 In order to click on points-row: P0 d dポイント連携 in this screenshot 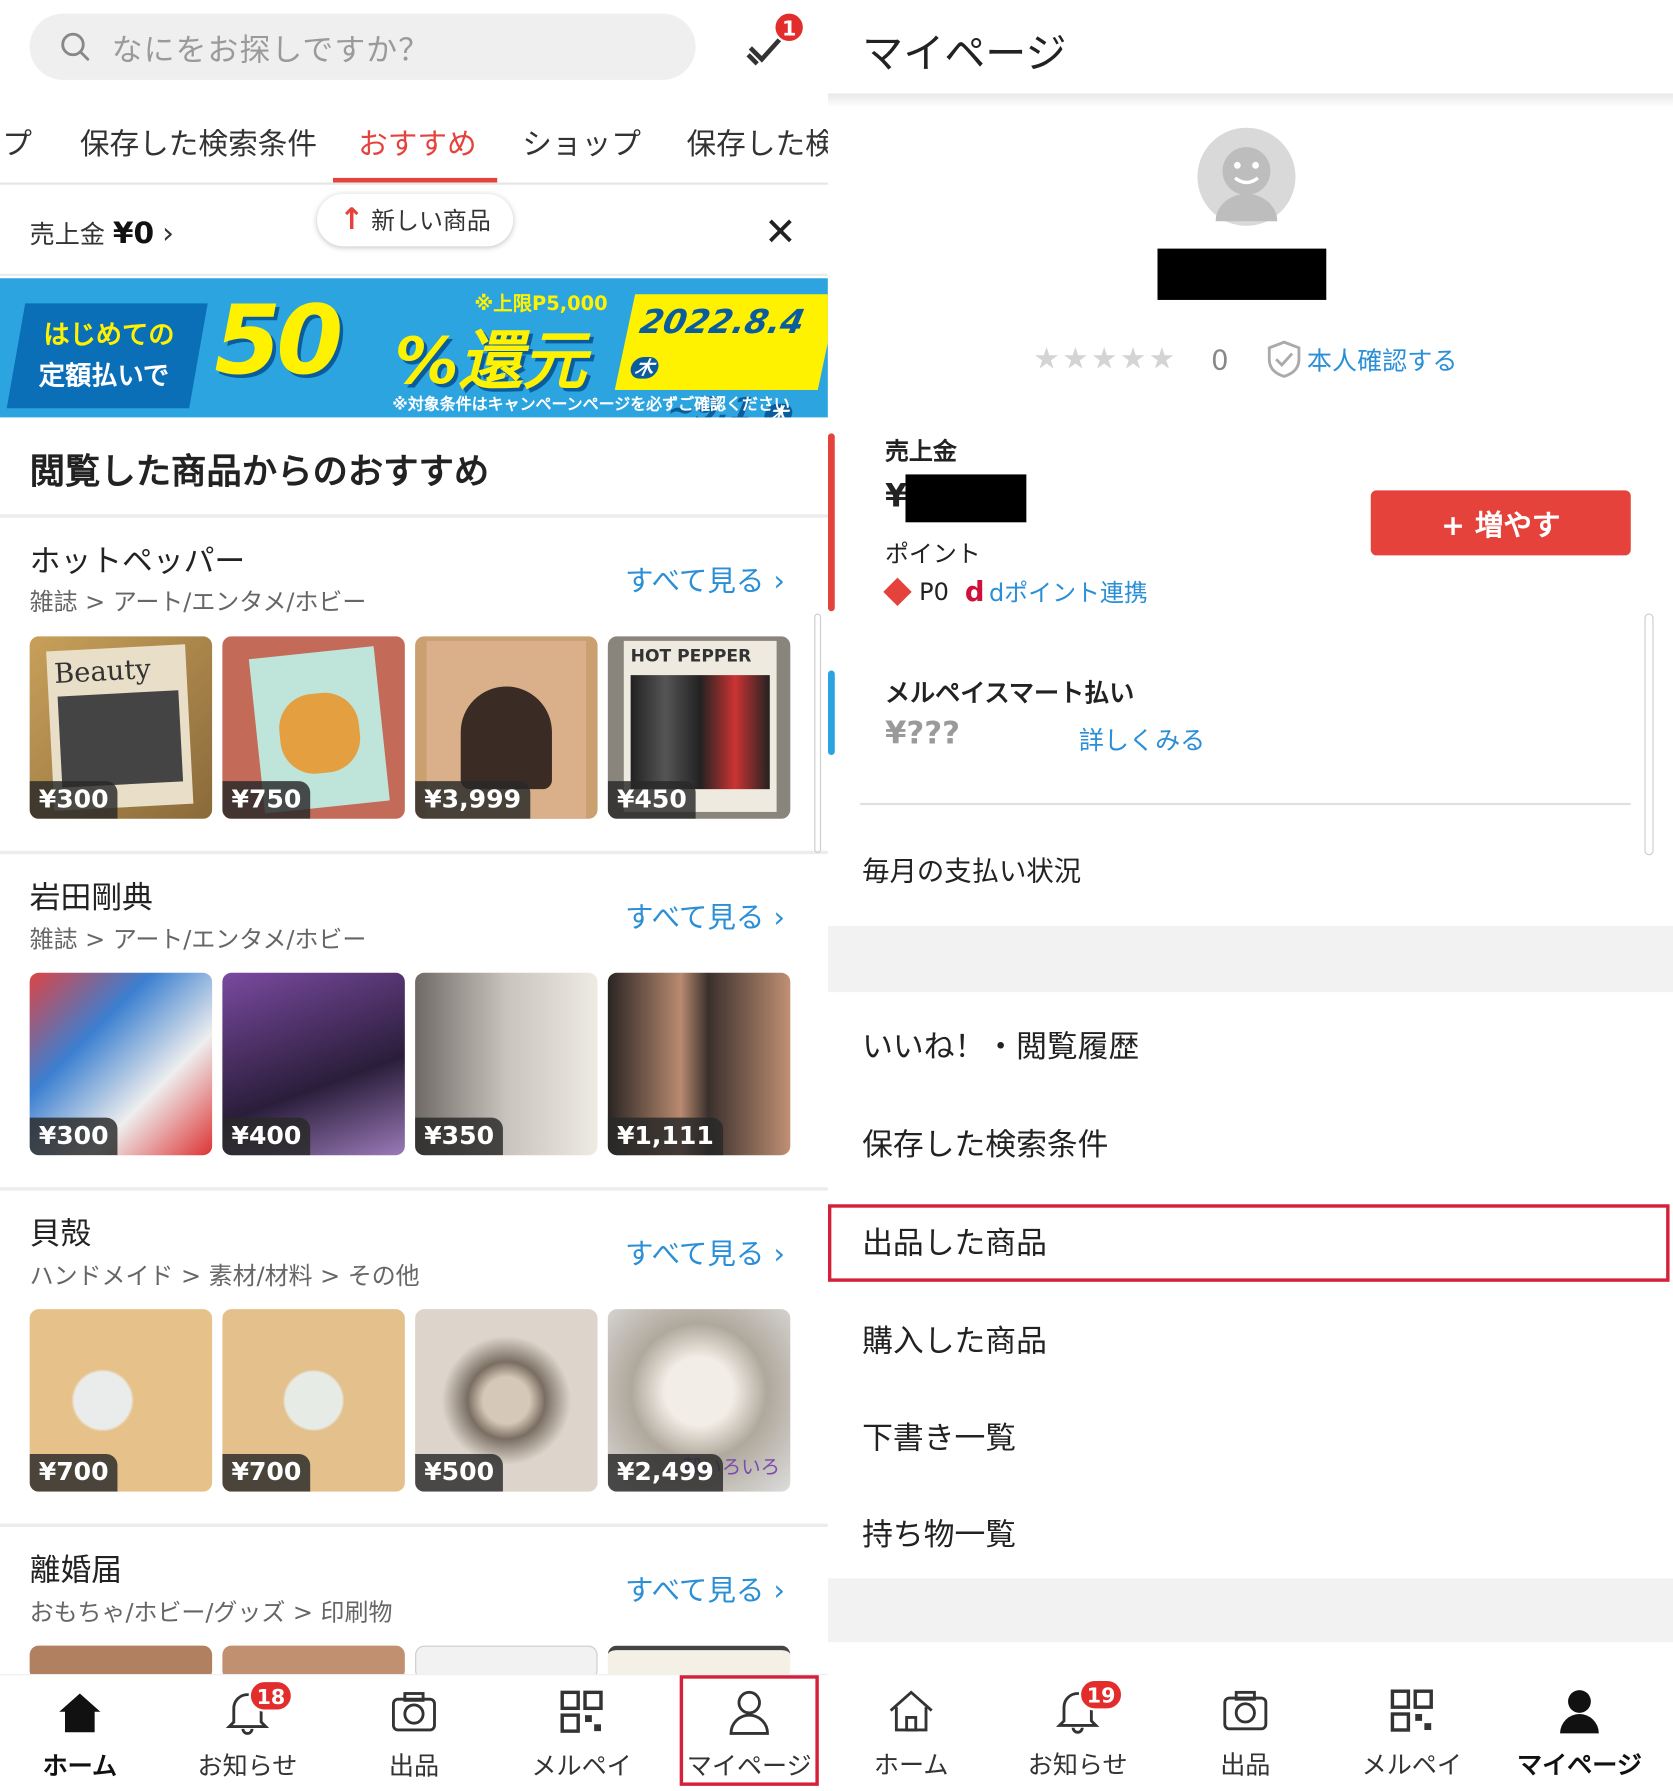, I will do `click(1015, 592)`.